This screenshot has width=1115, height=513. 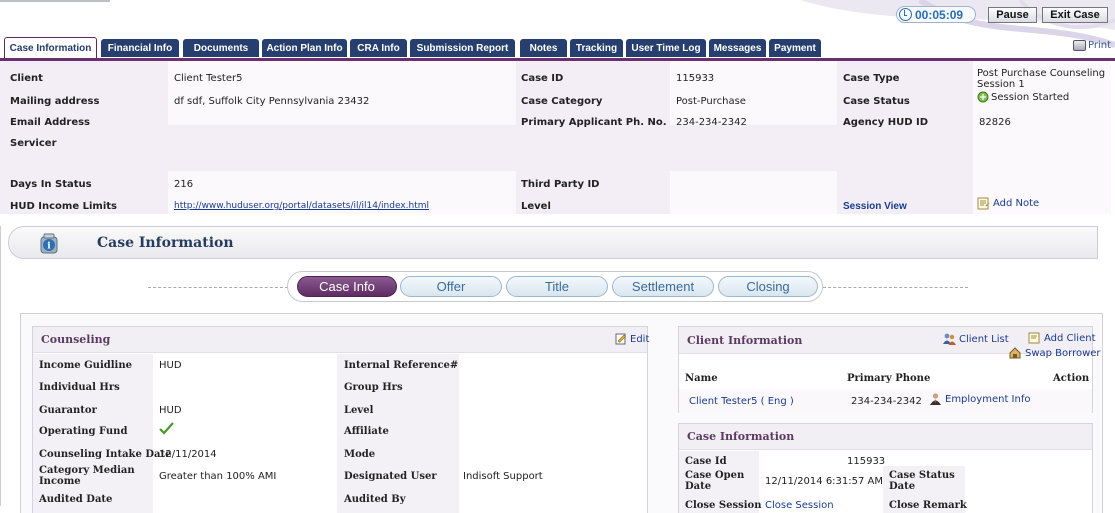 I want to click on primary-phone-value: 234-234-2342, so click(x=711, y=122).